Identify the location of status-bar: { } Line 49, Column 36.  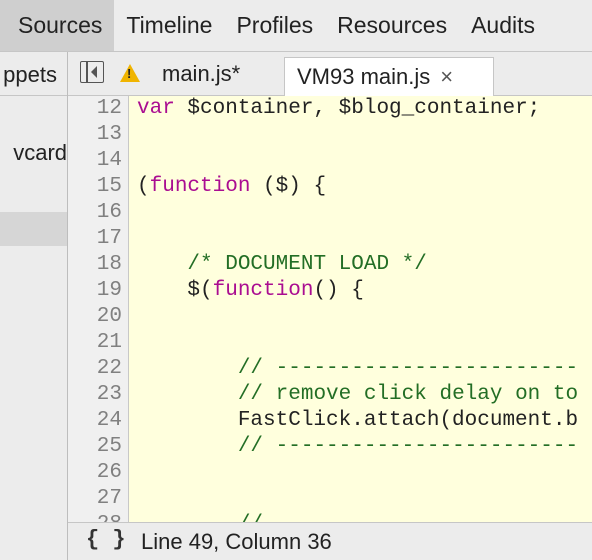
(330, 541).